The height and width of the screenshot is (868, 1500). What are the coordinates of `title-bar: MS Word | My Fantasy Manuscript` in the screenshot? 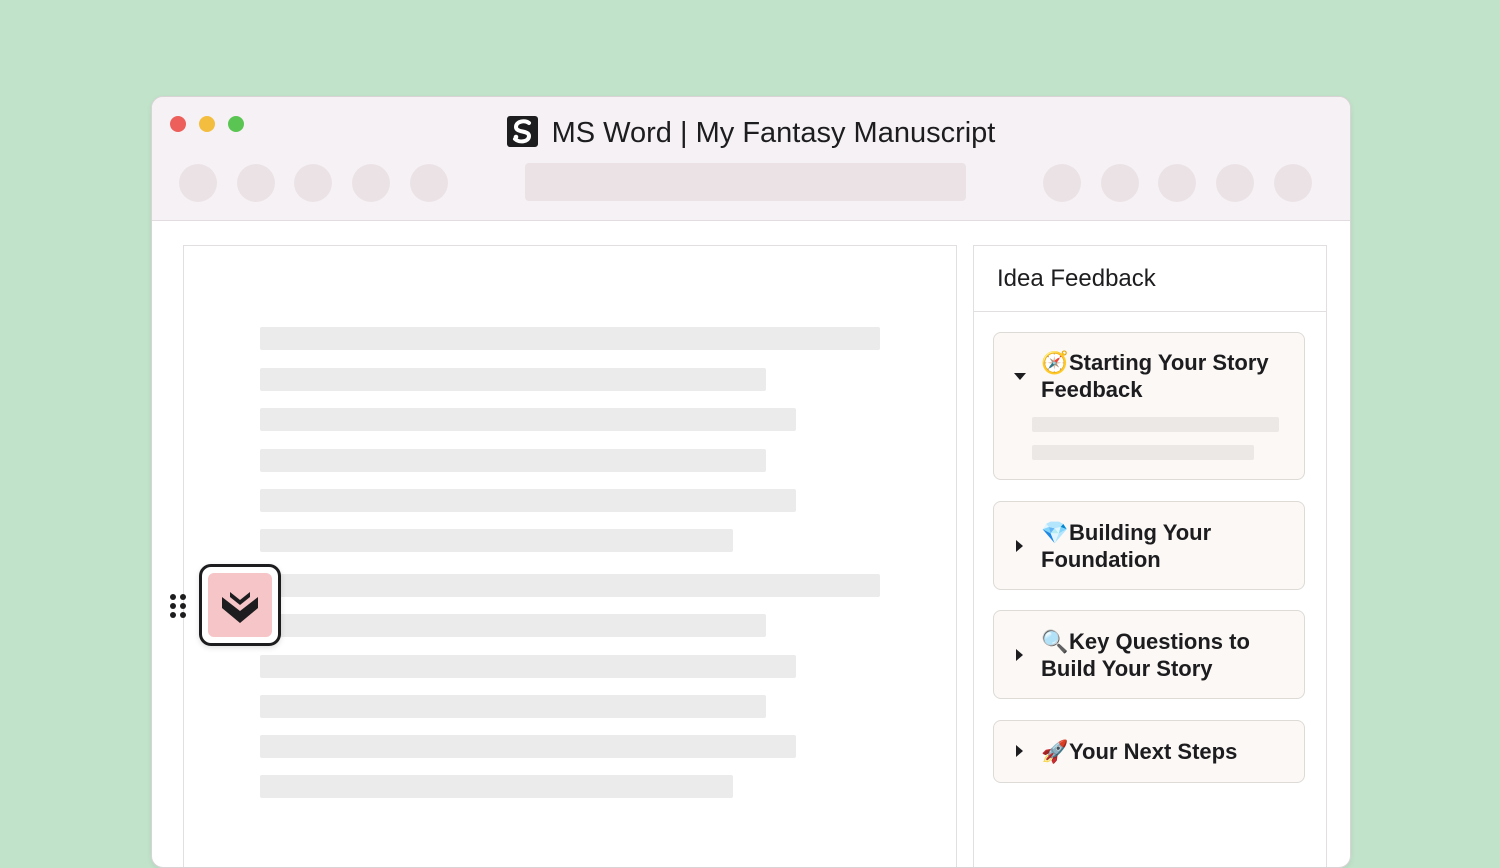 It's located at (751, 159).